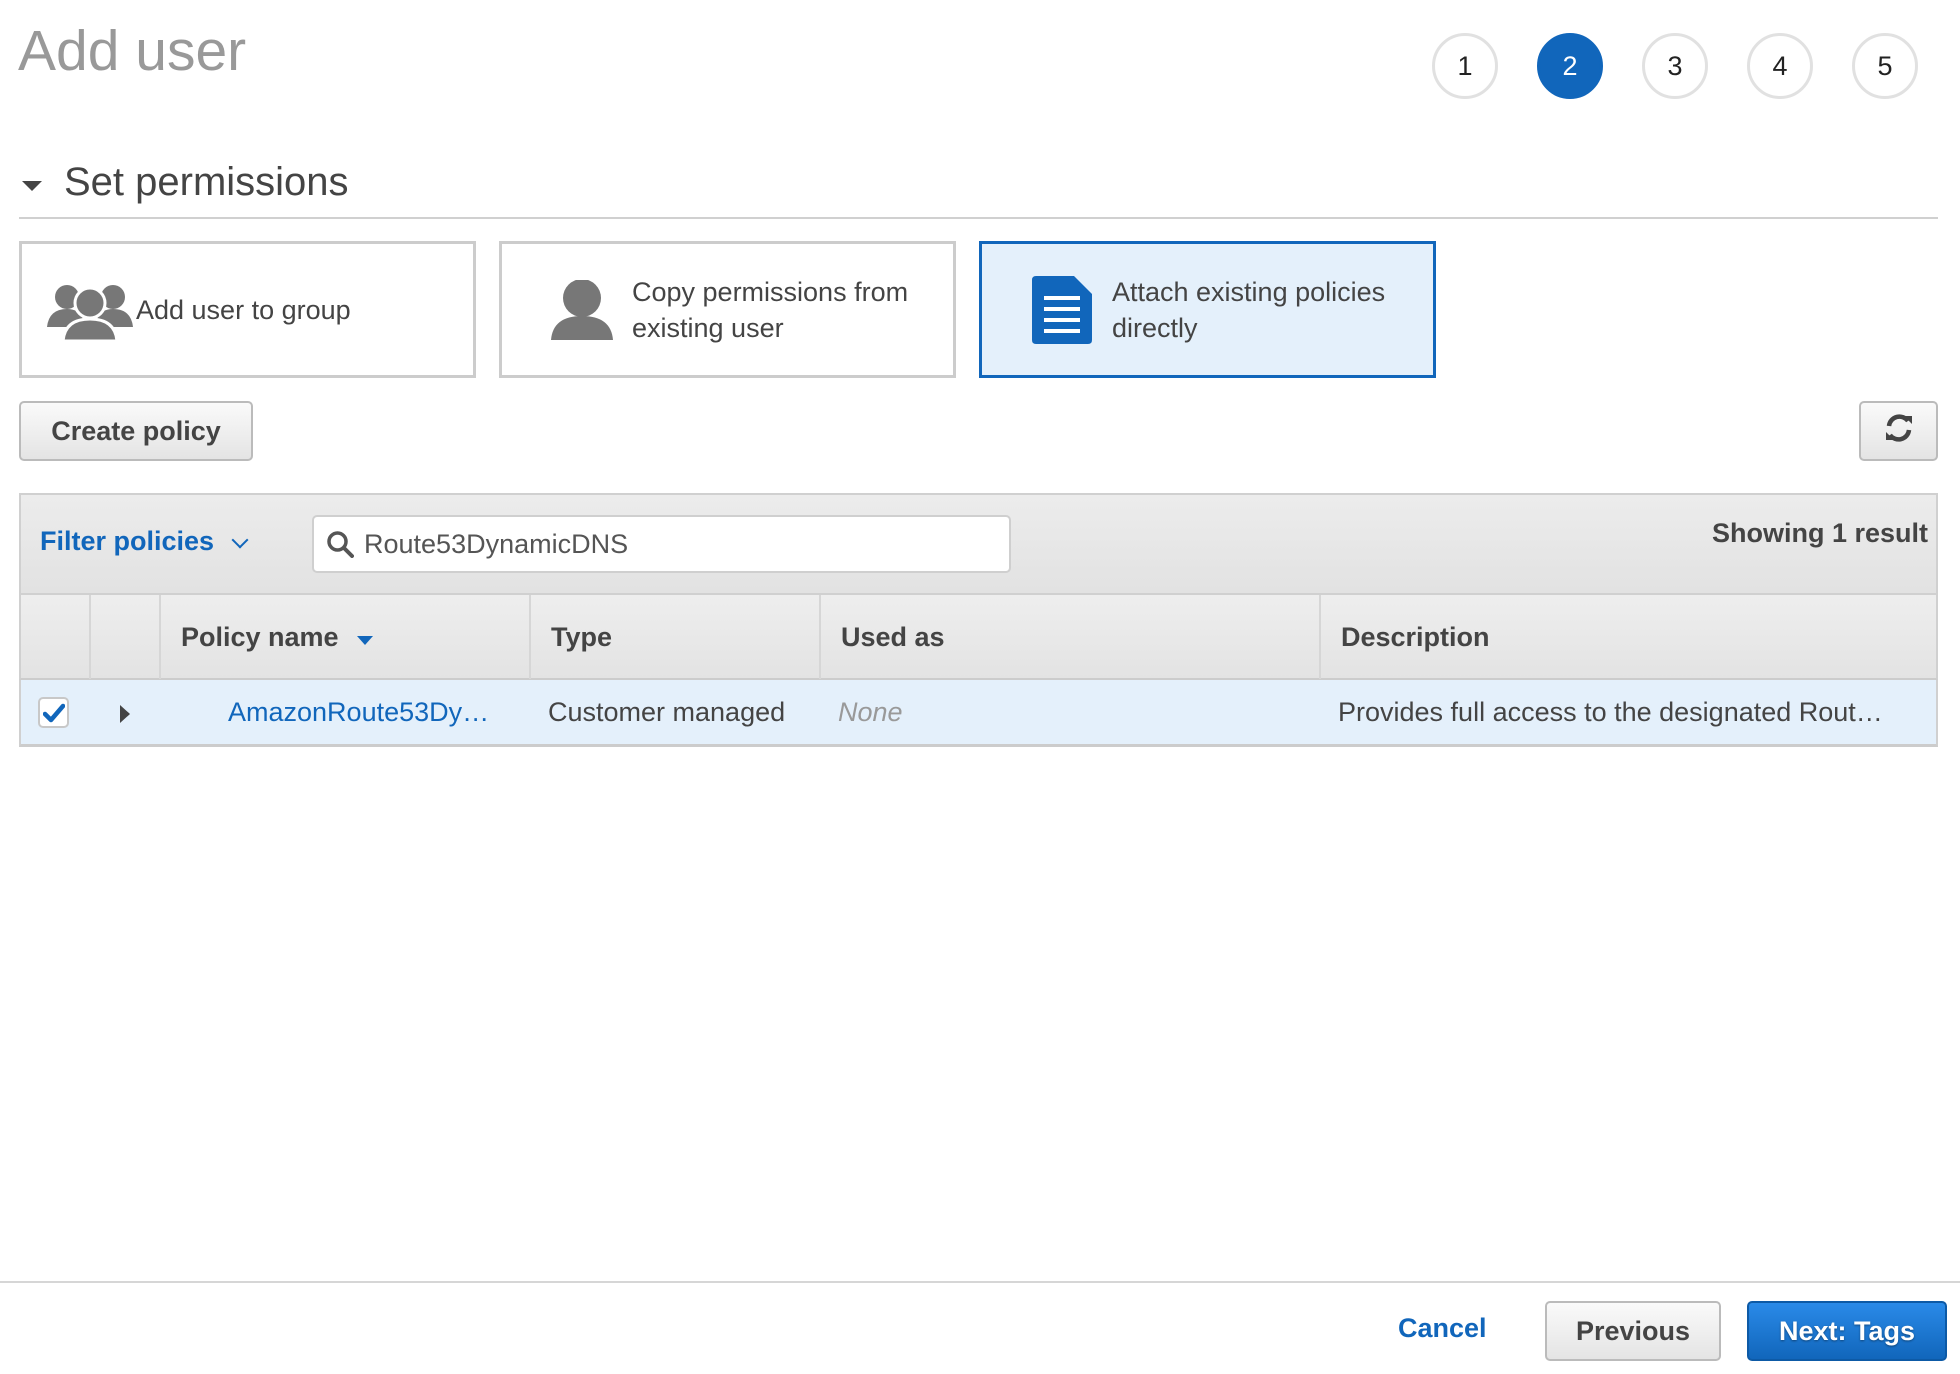 This screenshot has height=1374, width=1960. What do you see at coordinates (1780, 66) in the screenshot?
I see `step-4: 4` at bounding box center [1780, 66].